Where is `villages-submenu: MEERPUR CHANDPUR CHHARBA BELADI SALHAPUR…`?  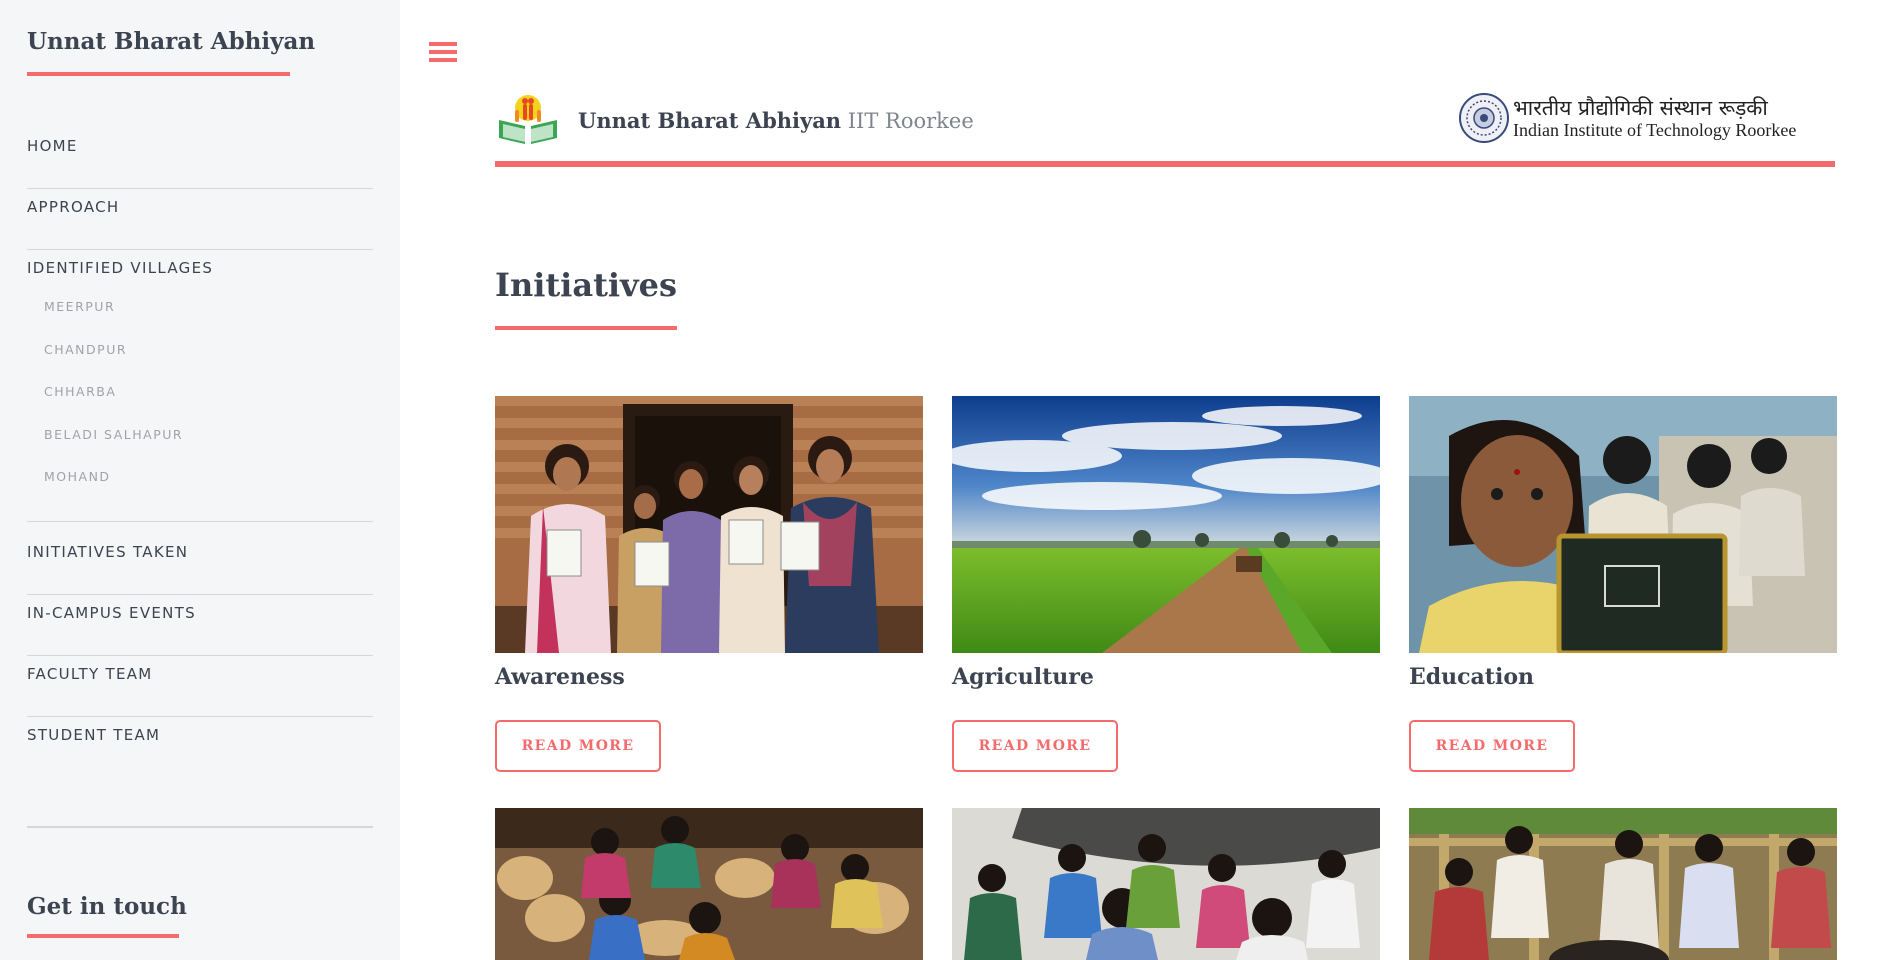
villages-submenu: MEERPUR CHANDPUR CHHARBA BELADI SALHAPUR… is located at coordinates (200, 404).